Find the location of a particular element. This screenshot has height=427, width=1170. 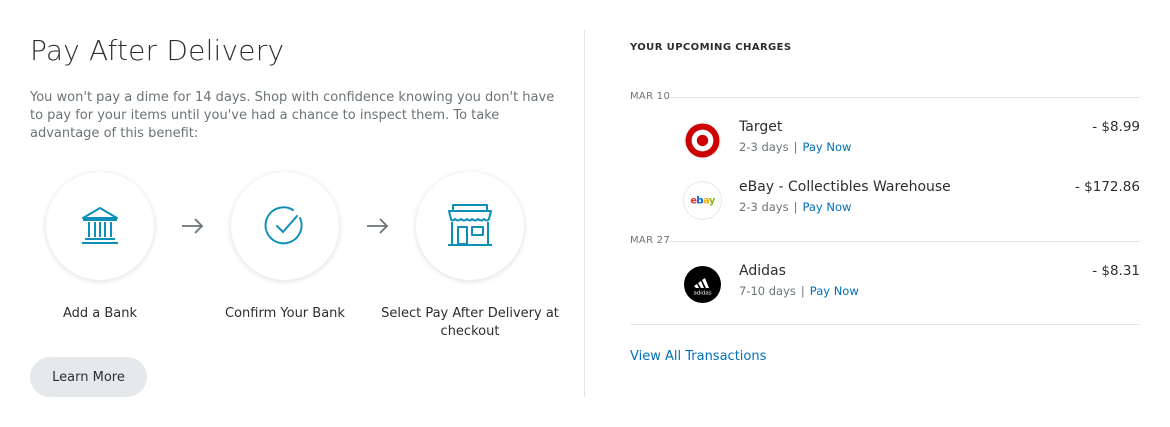

target-logo is located at coordinates (702, 140).